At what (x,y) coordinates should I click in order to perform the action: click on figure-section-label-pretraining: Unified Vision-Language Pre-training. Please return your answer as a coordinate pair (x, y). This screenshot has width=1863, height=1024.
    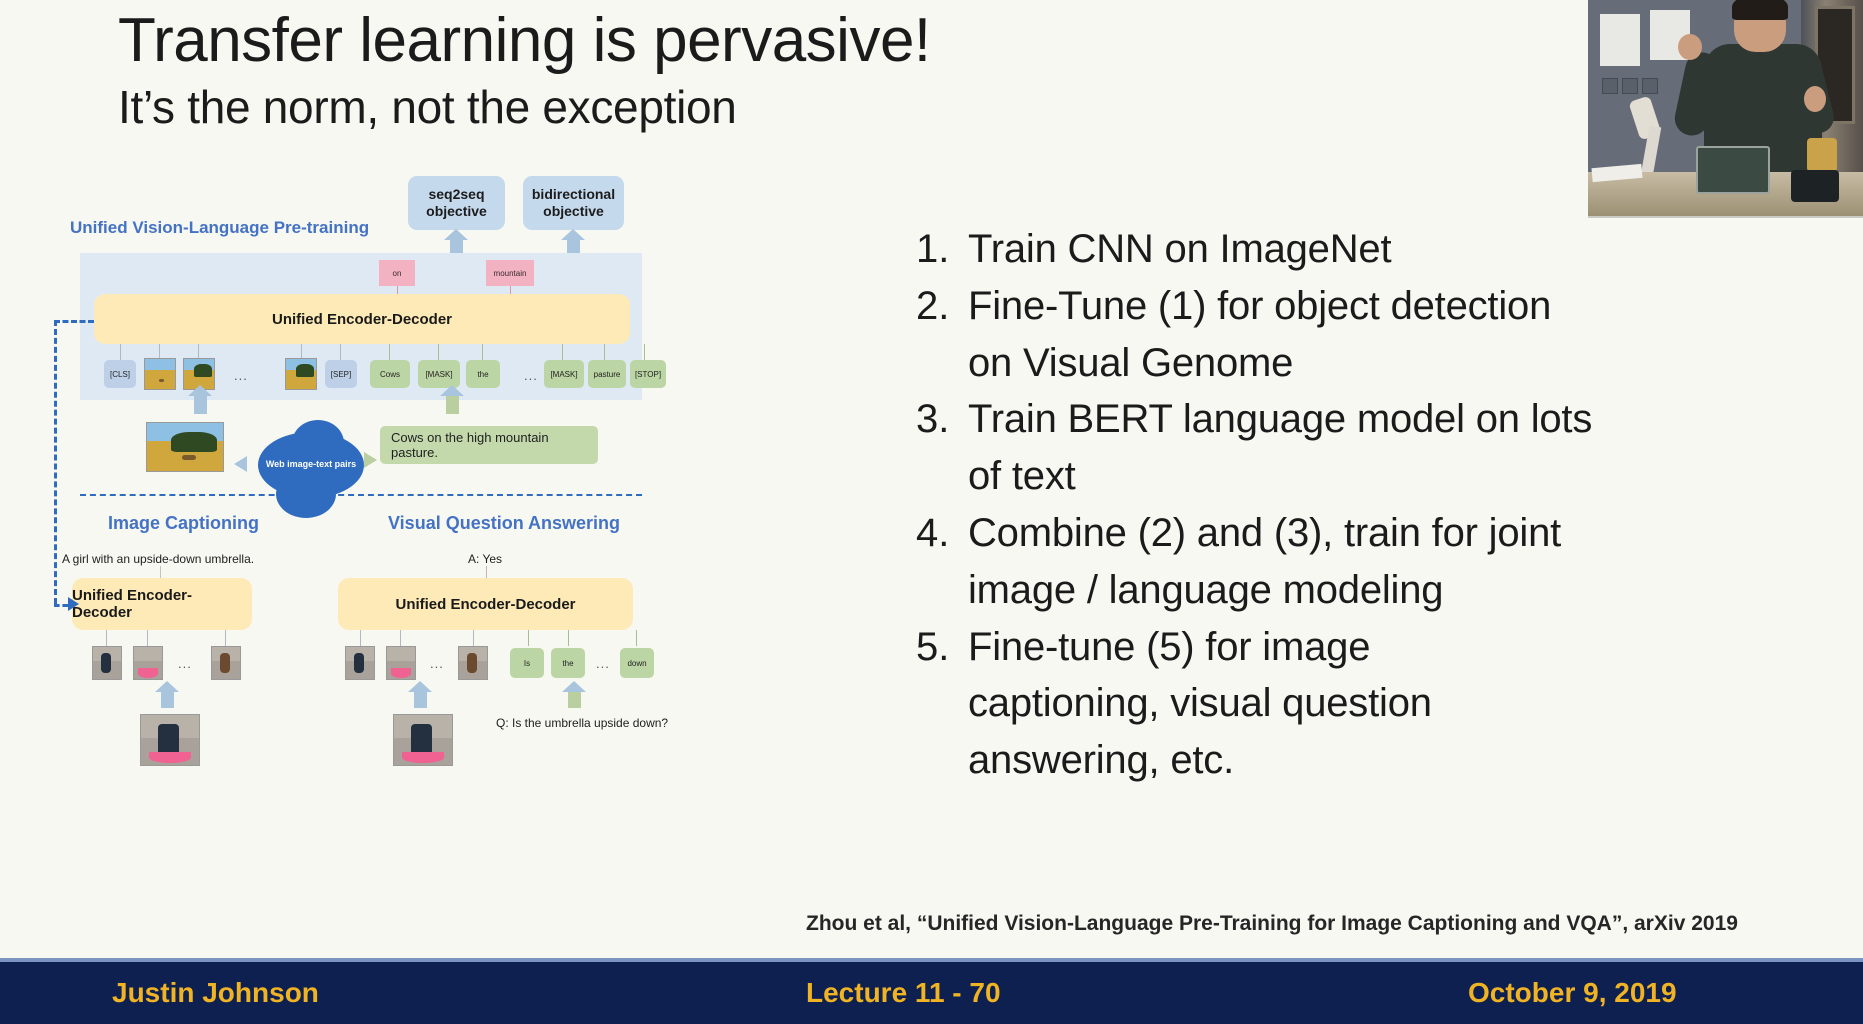
    Looking at the image, I should click on (220, 227).